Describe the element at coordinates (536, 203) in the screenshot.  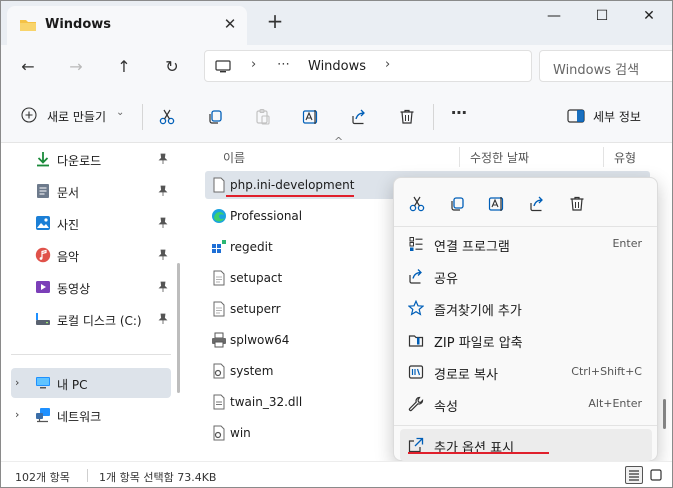
I see `context-share-button` at that location.